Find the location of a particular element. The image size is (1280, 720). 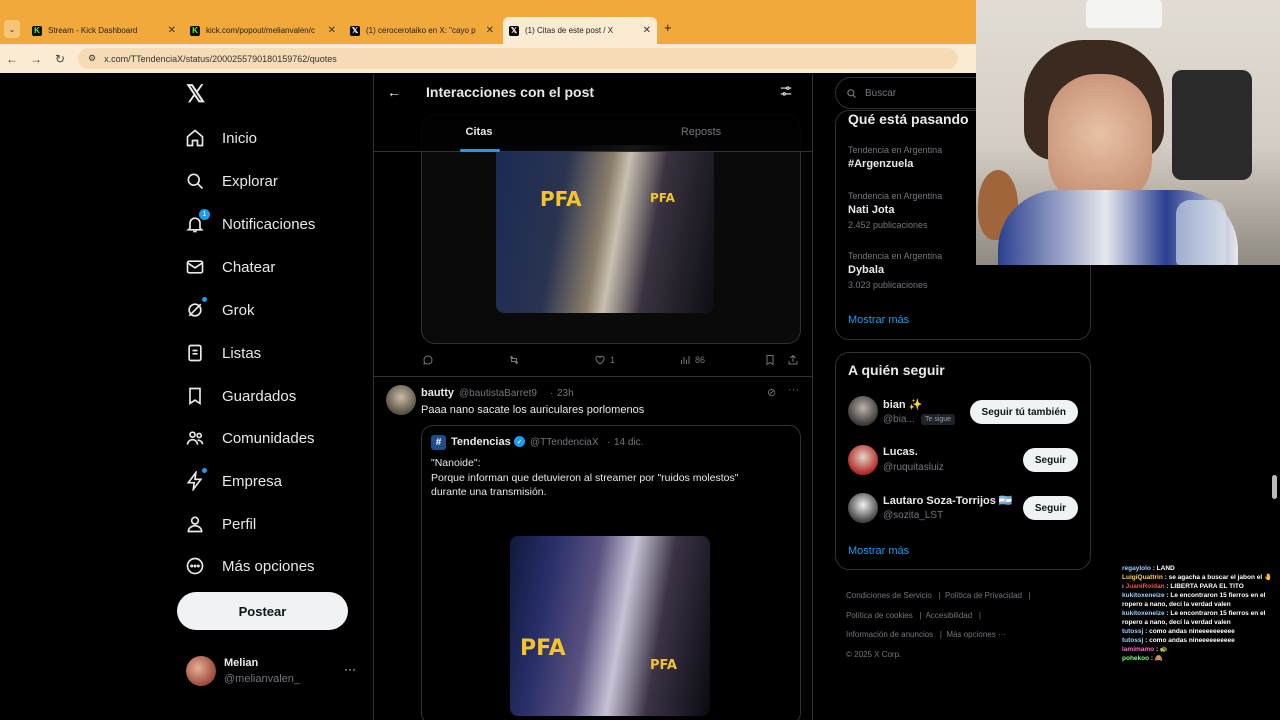

post-author: bautty is located at coordinates (437, 393).